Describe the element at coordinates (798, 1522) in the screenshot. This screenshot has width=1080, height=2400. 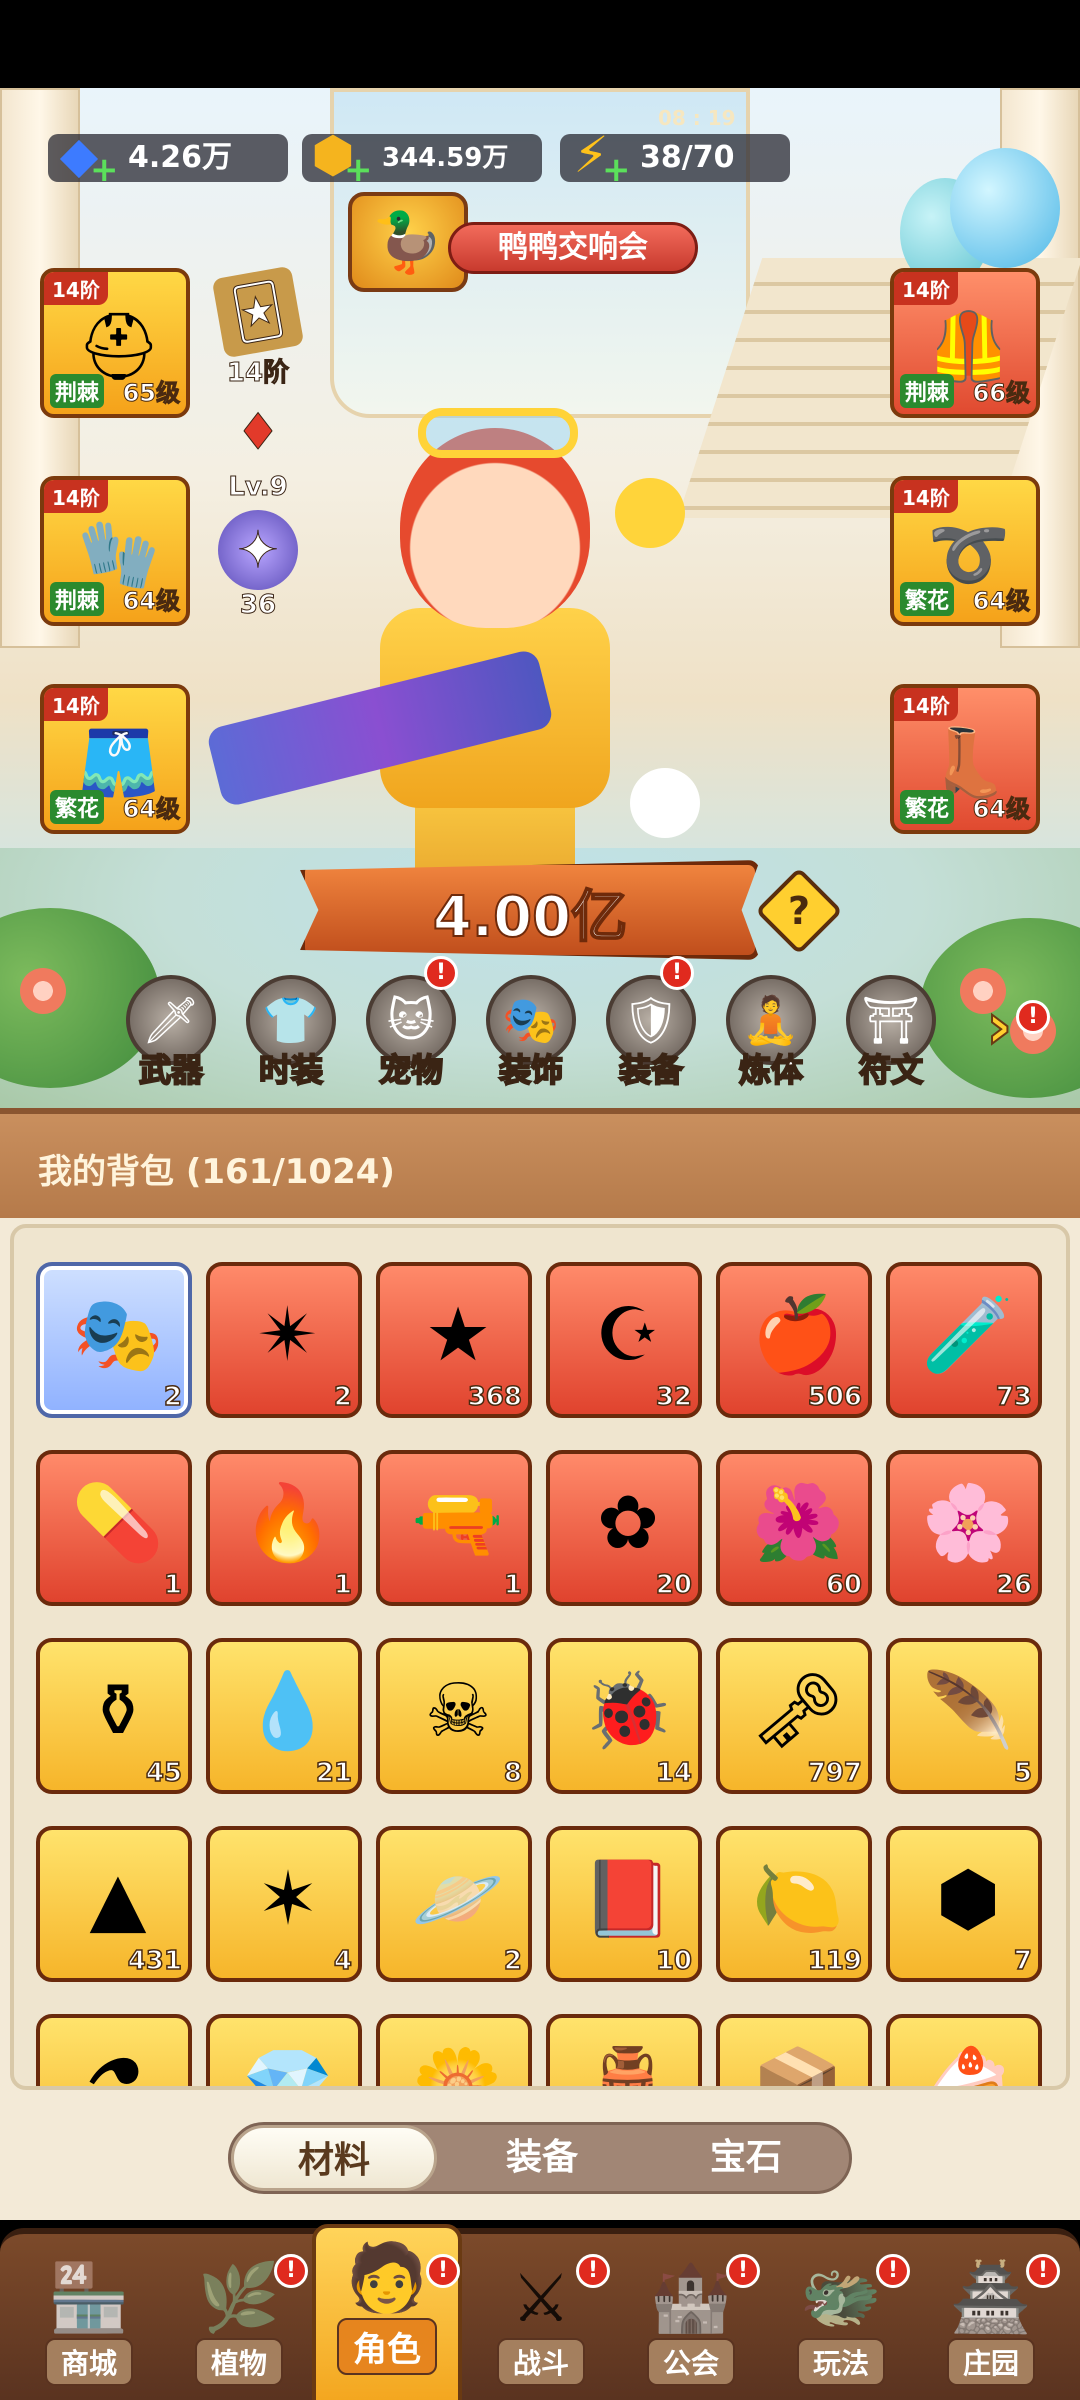
I see `plant-fire-icon: 🌺` at that location.